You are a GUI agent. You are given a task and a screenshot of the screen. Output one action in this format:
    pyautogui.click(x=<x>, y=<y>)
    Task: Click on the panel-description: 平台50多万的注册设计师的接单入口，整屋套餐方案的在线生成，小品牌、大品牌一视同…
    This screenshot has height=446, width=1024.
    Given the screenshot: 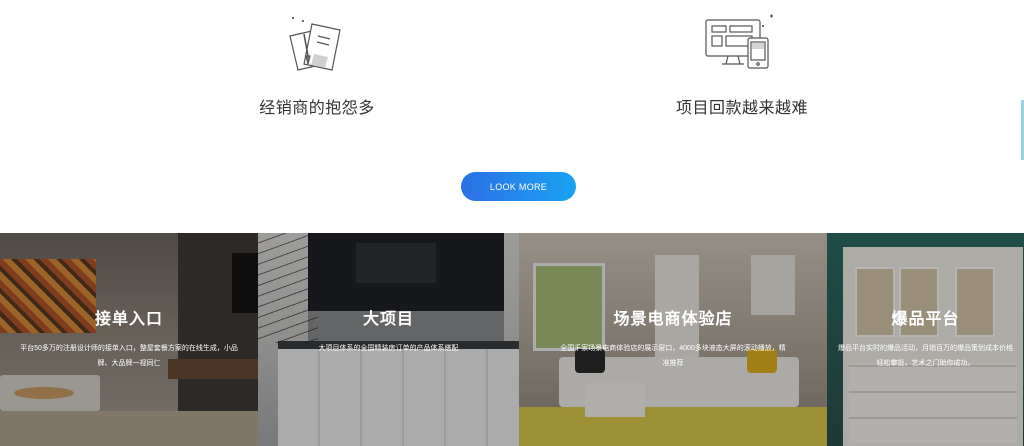 What is the action you would take?
    pyautogui.click(x=129, y=356)
    